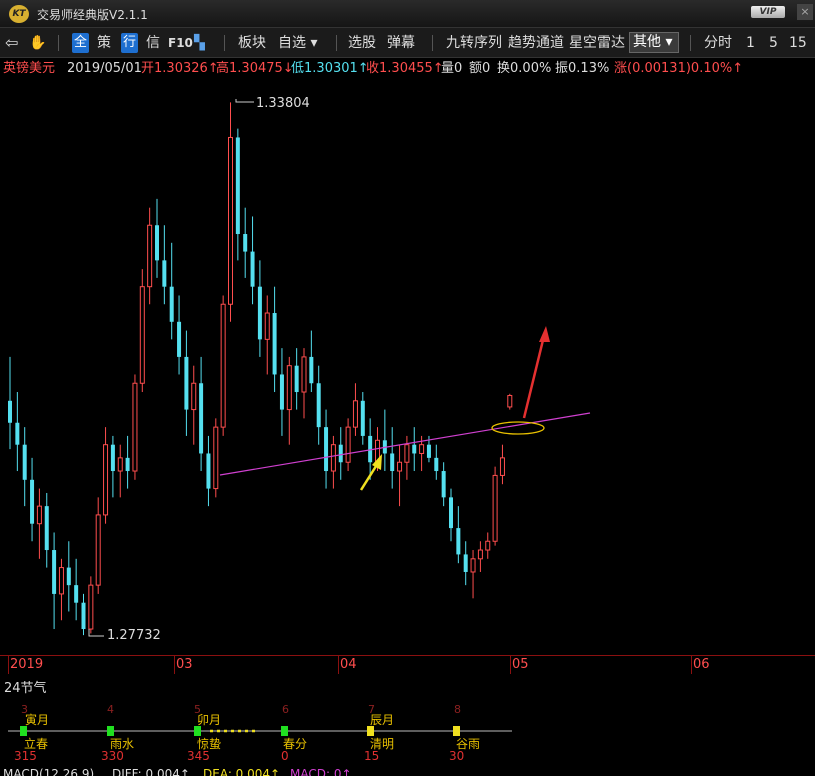 The image size is (815, 776). Describe the element at coordinates (37, 43) in the screenshot. I see `hand-icon: ✋` at that location.